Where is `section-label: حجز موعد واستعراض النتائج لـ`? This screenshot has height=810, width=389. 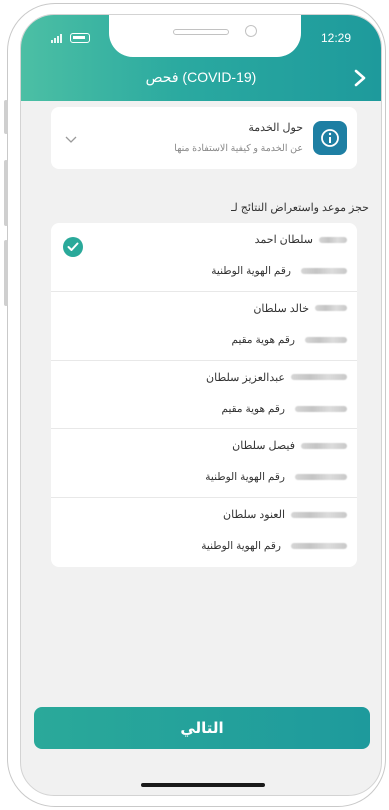
section-label: حجز موعد واستعراض النتائج لـ is located at coordinates (300, 208).